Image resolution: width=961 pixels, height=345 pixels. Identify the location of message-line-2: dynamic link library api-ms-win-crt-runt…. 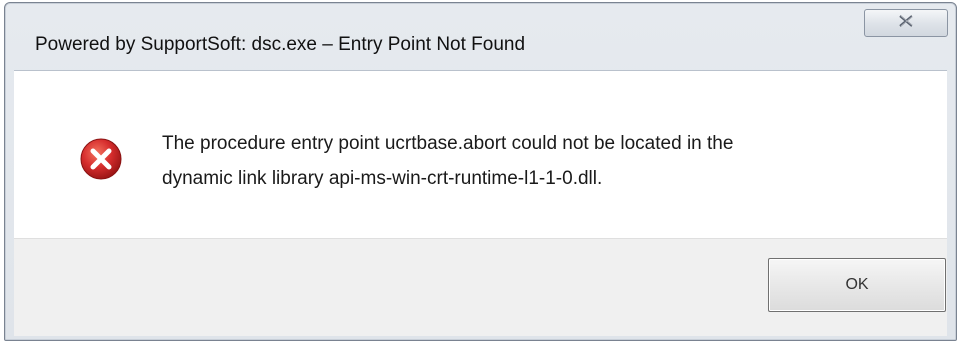
(382, 178).